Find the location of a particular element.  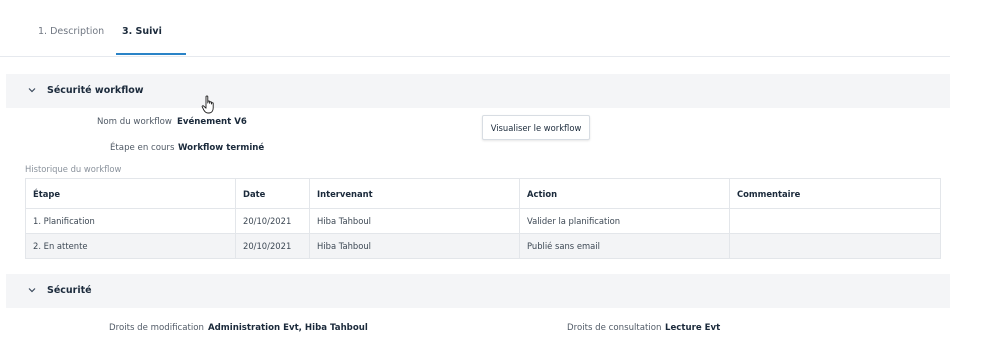

column-header-comment: Commentaire is located at coordinates (835, 193).